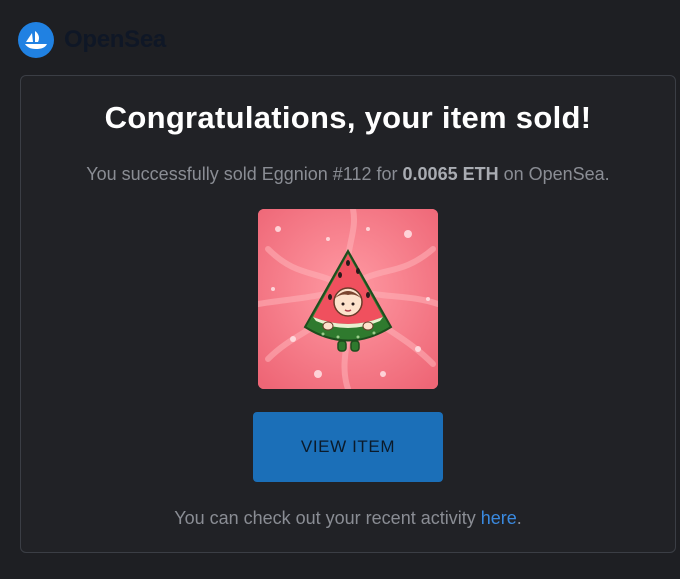 Image resolution: width=680 pixels, height=579 pixels. Describe the element at coordinates (499, 518) in the screenshot. I see `recent-activity-link: here` at that location.